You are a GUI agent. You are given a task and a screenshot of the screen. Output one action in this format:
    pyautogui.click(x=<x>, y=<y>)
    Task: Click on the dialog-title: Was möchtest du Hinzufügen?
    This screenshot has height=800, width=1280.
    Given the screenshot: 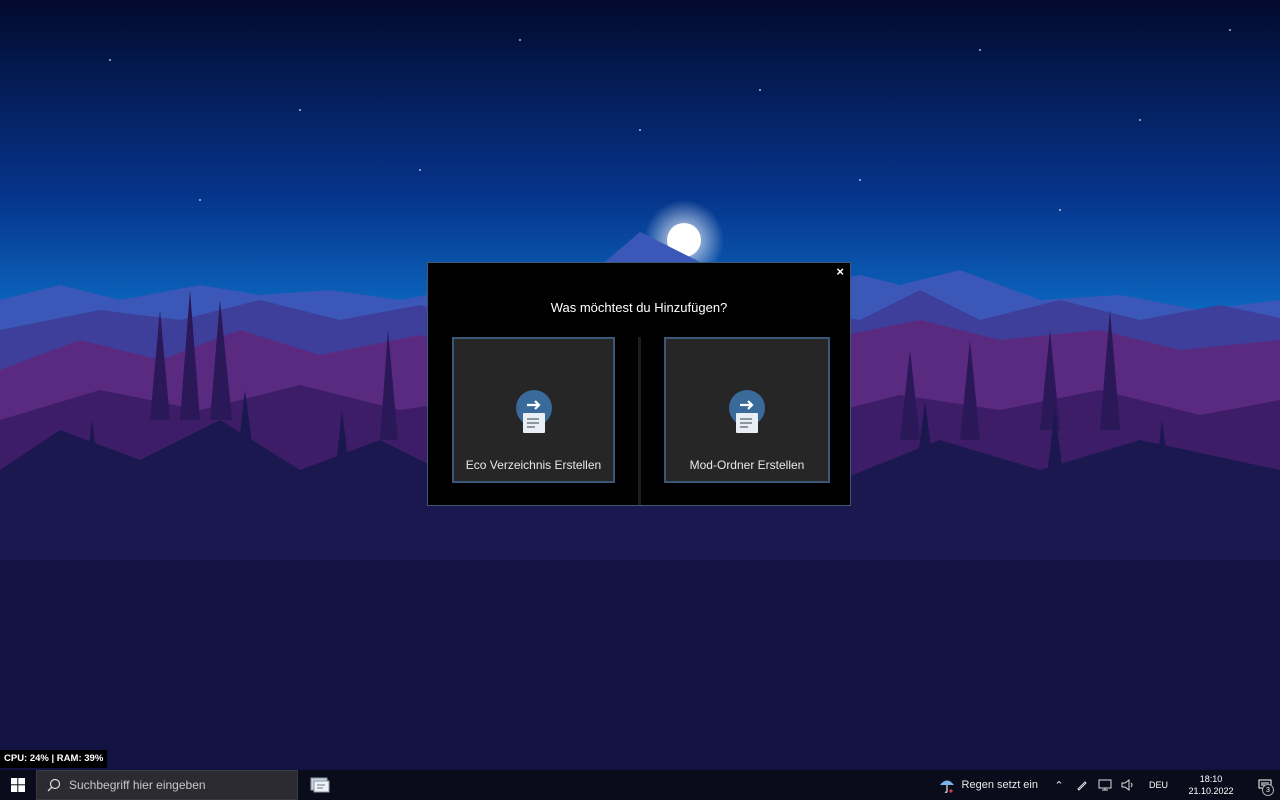 What is the action you would take?
    pyautogui.click(x=639, y=307)
    